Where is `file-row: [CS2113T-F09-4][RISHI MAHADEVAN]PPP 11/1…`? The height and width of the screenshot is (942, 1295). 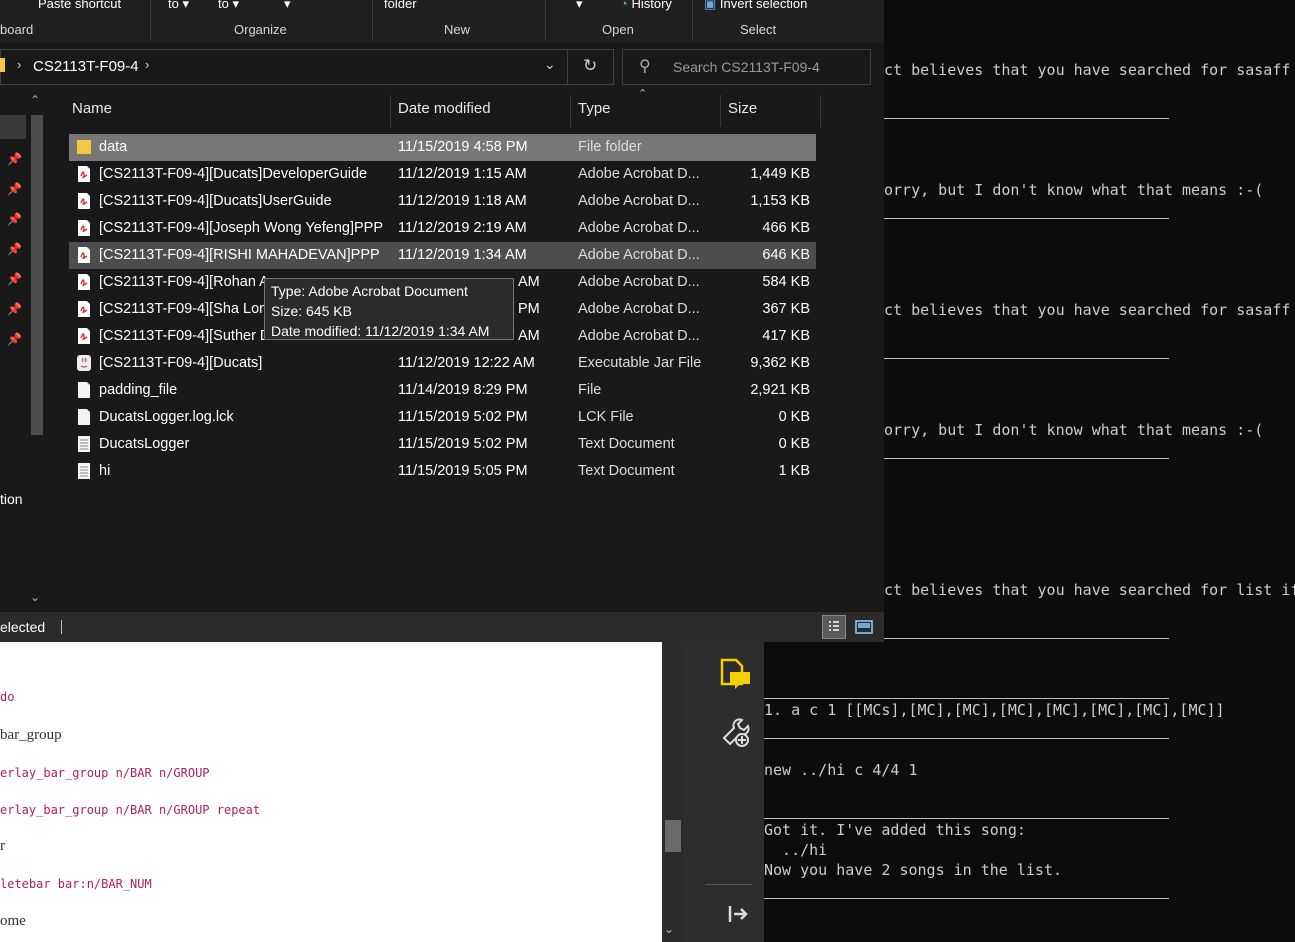
file-row: [CS2113T-F09-4][RISHI MAHADEVAN]PPP 11/1… is located at coordinates (442, 255).